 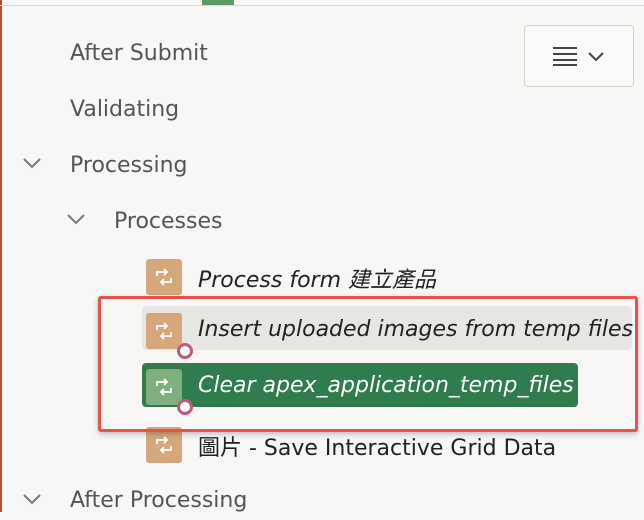 I want to click on tree-node-label: After Processing, so click(x=159, y=500).